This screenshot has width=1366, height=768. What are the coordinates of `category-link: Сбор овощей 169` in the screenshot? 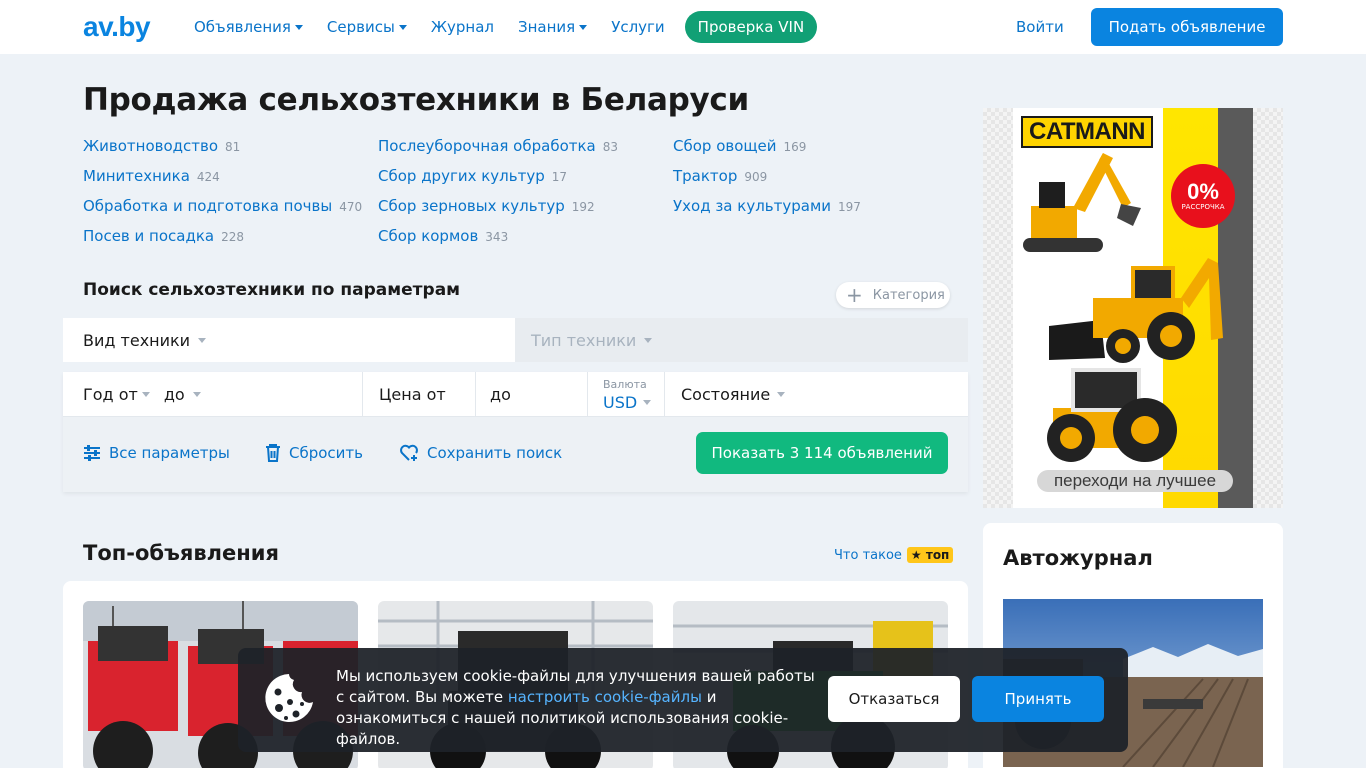 It's located at (767, 152).